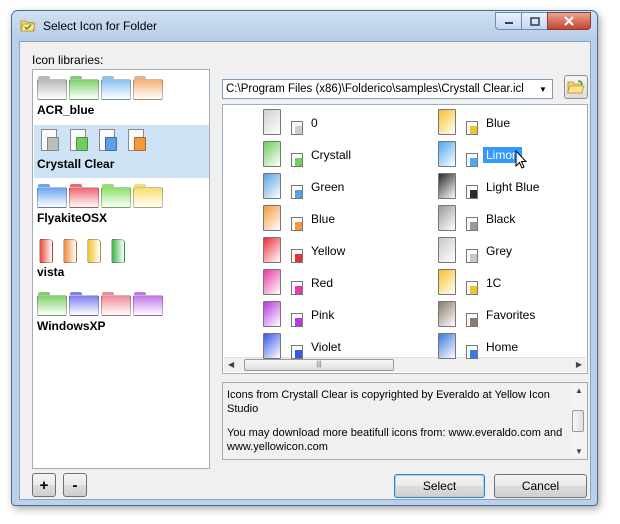 This screenshot has width=620, height=524. Describe the element at coordinates (569, 21) in the screenshot. I see `close-button` at that location.